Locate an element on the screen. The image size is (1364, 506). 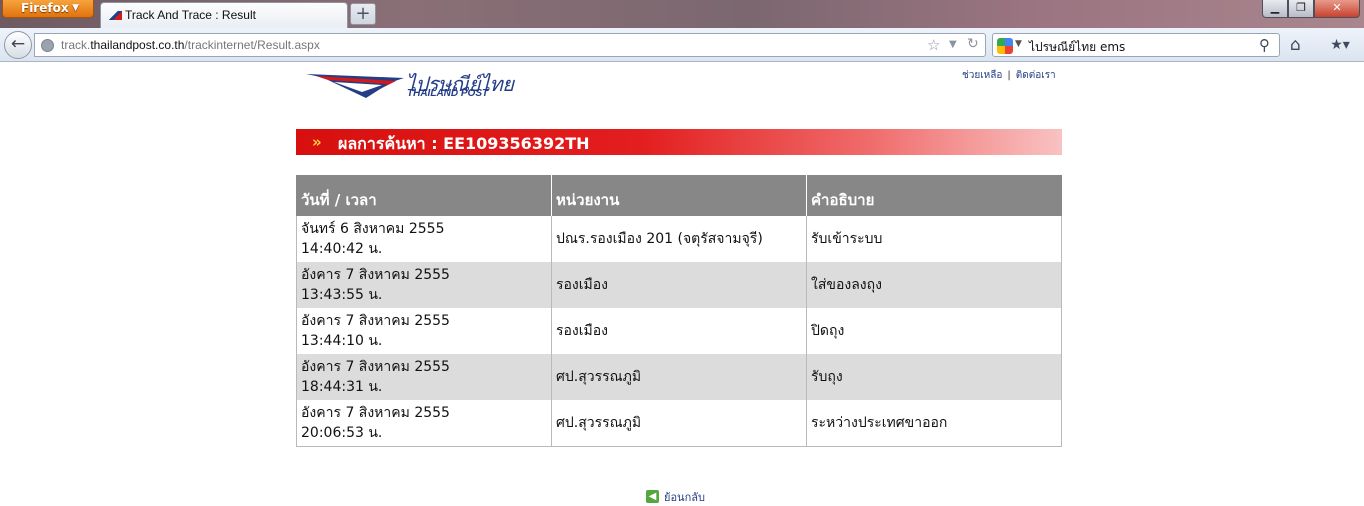
search-input: ไปรษณีย์ไทย ems is located at coordinates (1077, 47).